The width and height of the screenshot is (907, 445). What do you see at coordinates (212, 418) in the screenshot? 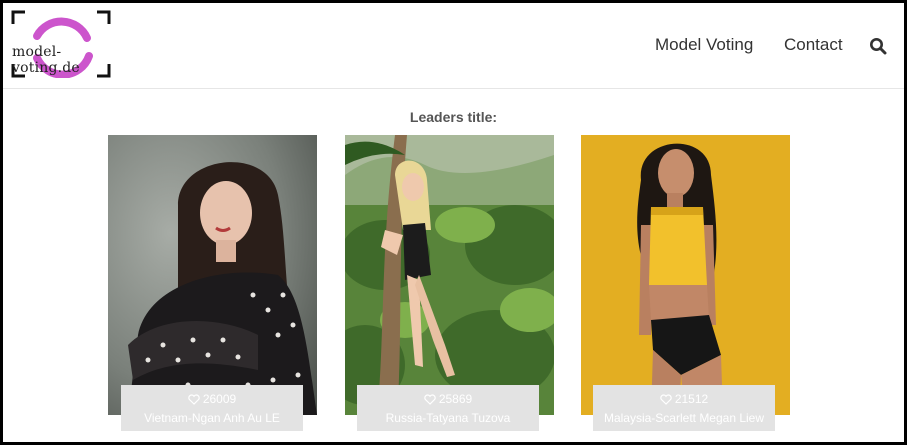
I see `model-name: Vietnam-Ngan Anh Au LE` at bounding box center [212, 418].